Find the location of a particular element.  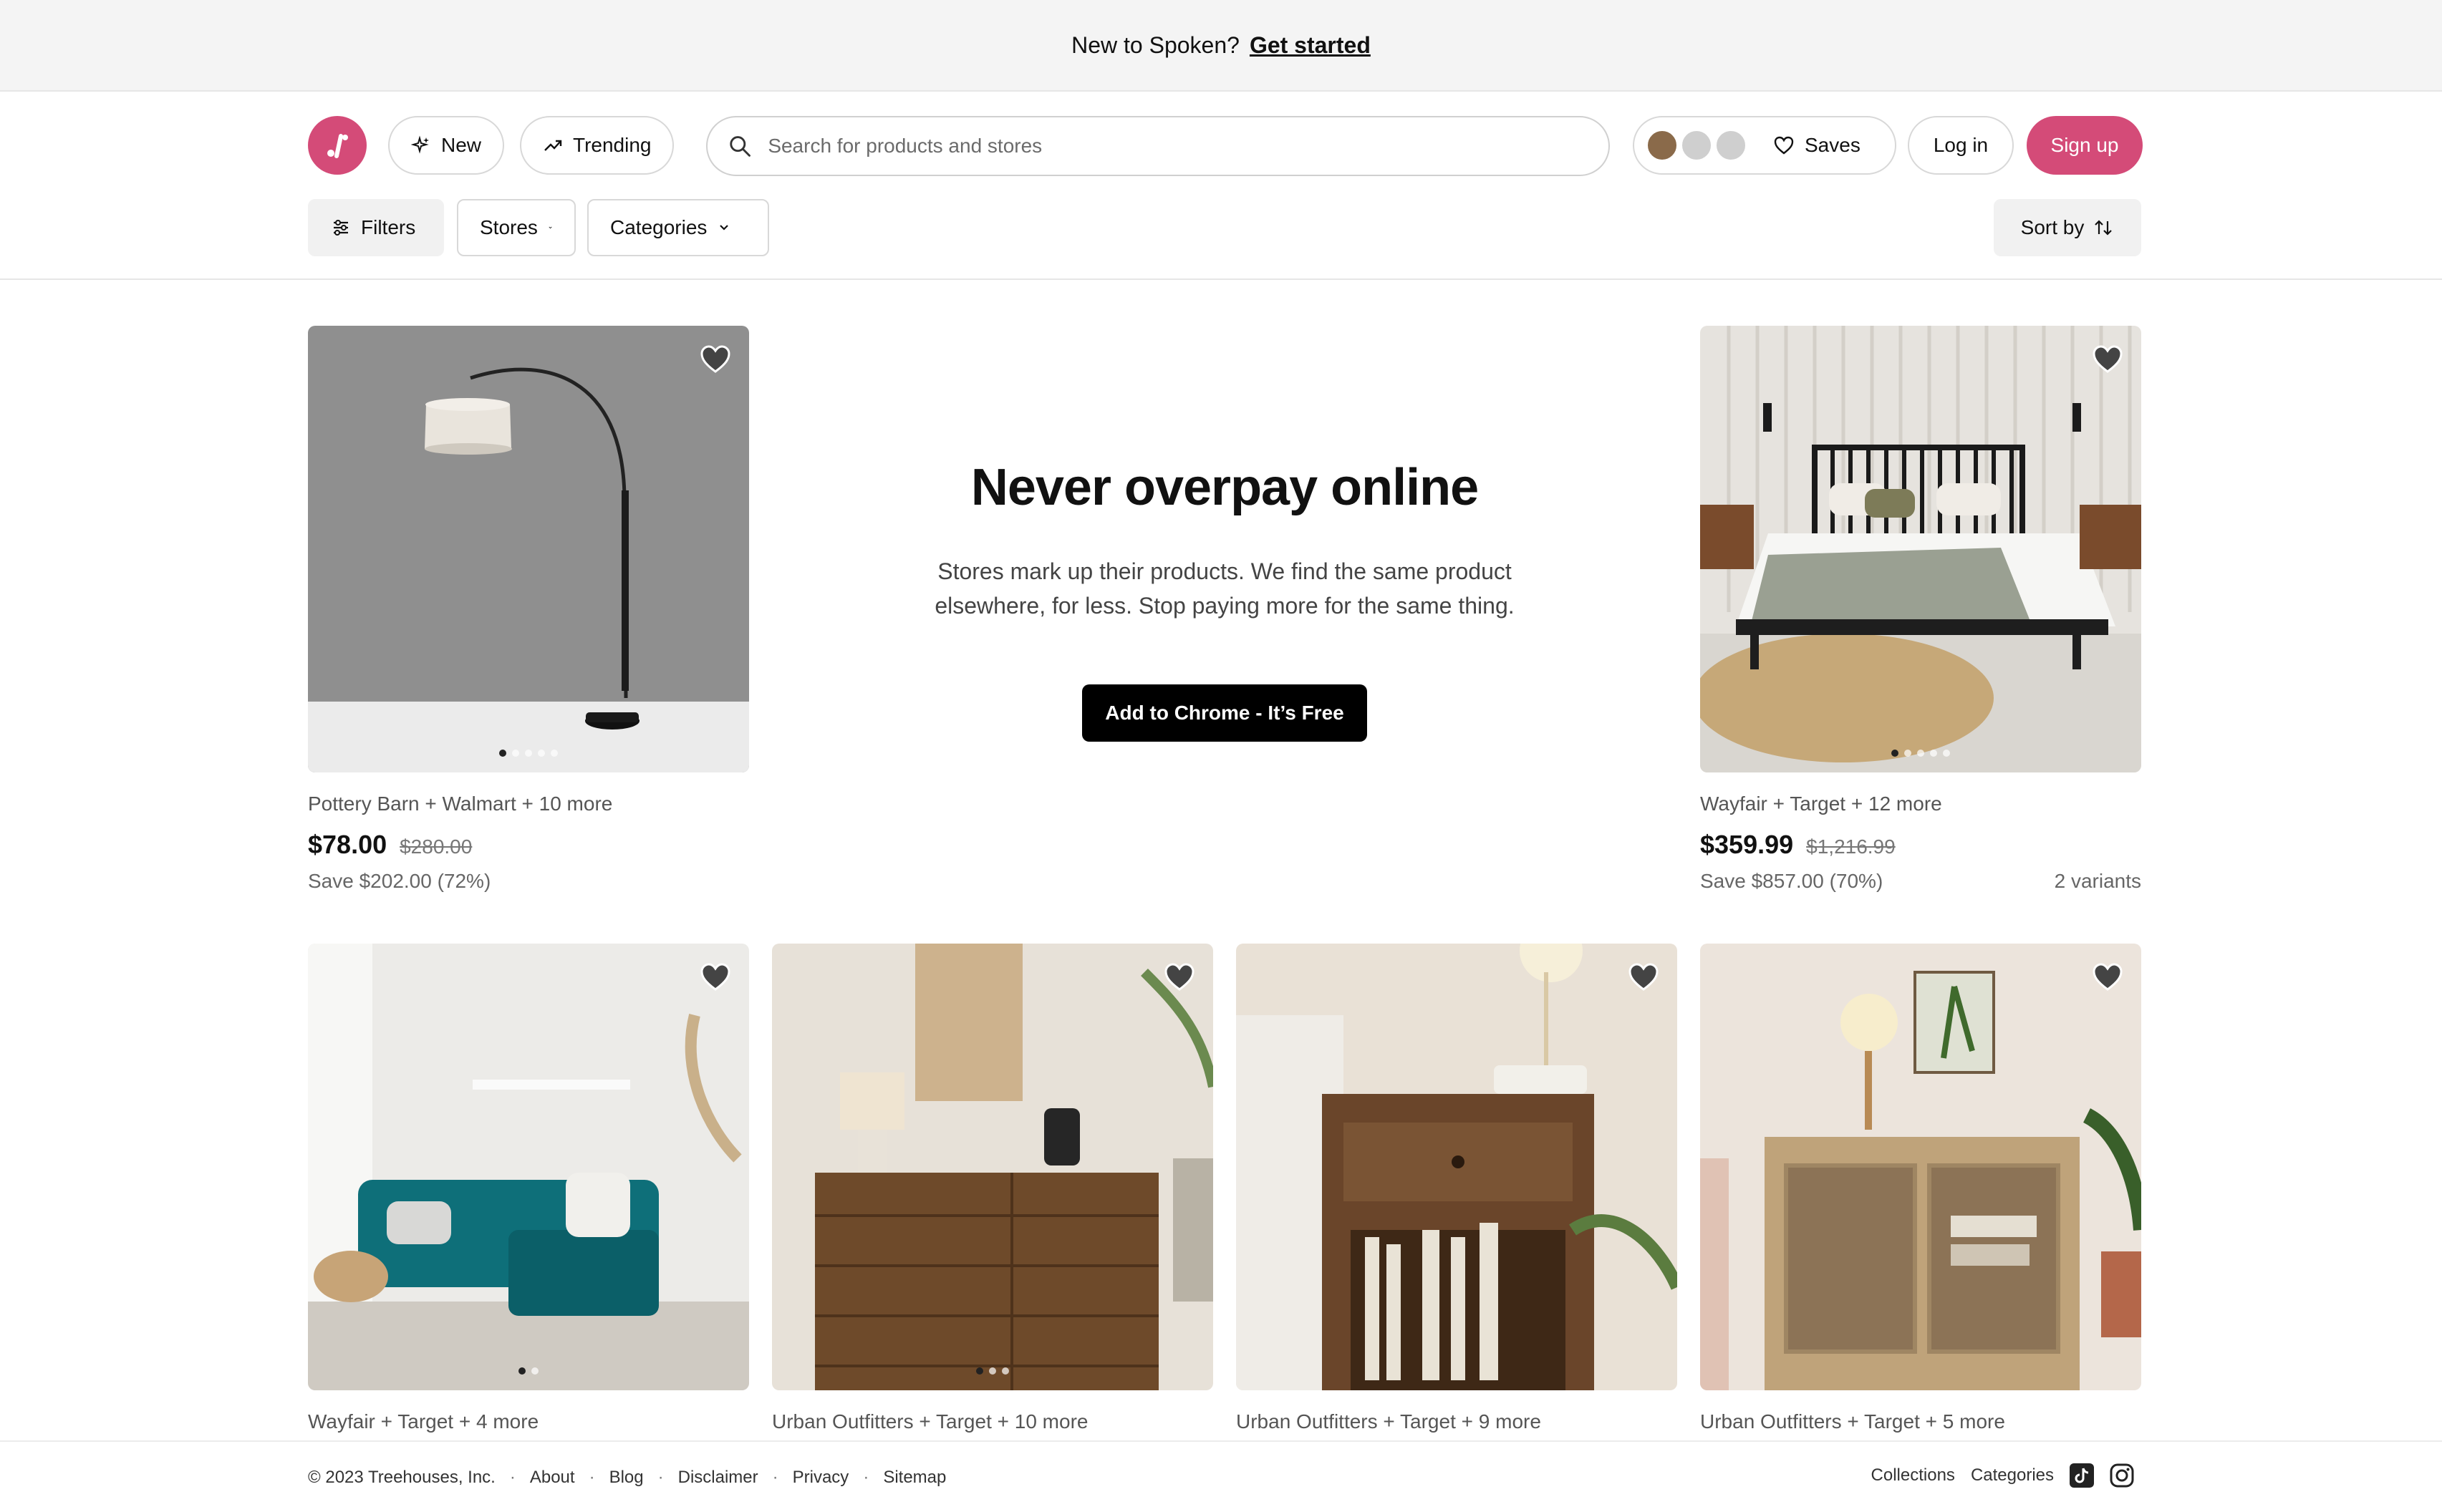

product-image-floor-lamp is located at coordinates (528, 549).